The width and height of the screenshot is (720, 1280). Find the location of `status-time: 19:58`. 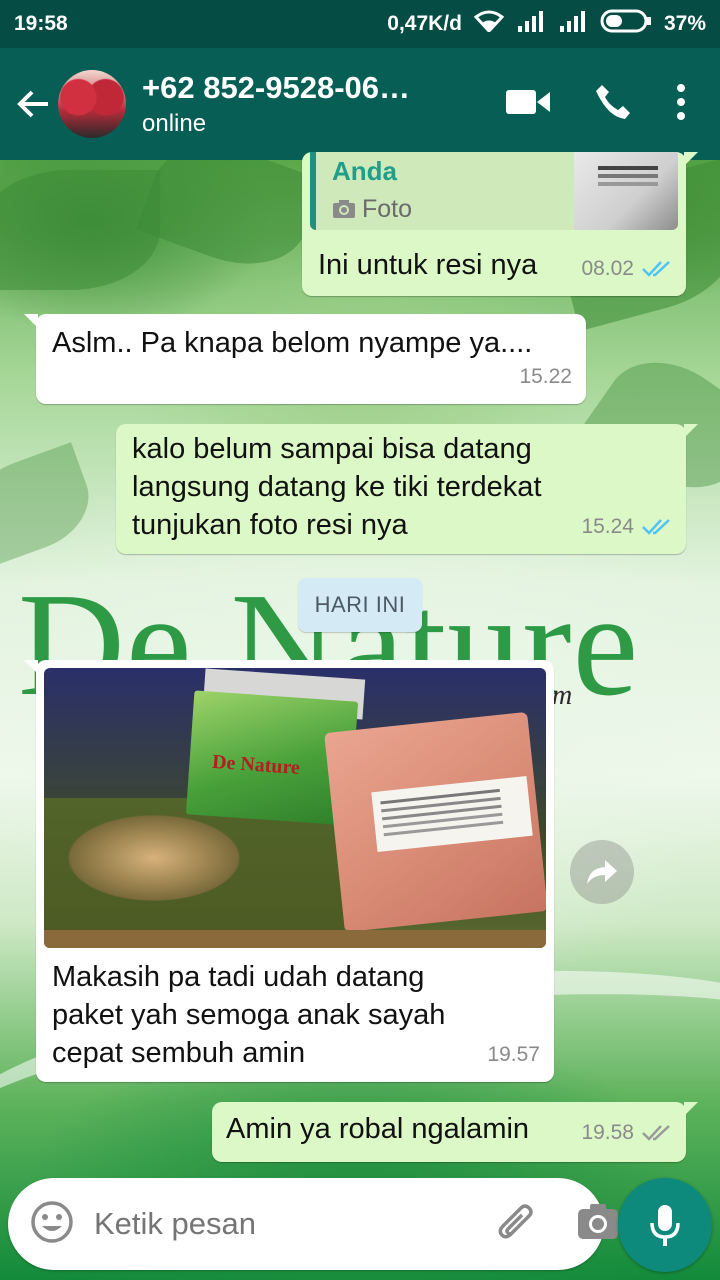

status-time: 19:58 is located at coordinates (41, 23).